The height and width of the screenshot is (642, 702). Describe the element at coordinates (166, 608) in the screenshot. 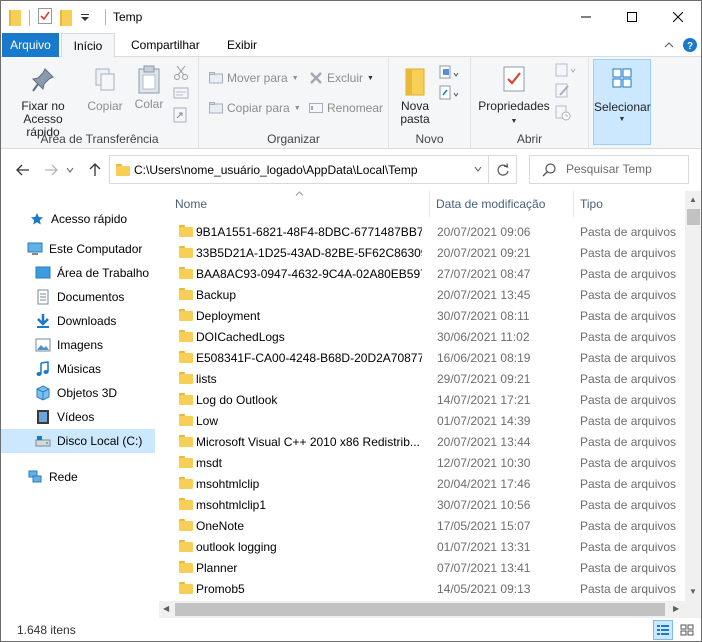

I see `scroll-left-icon: ◀` at that location.